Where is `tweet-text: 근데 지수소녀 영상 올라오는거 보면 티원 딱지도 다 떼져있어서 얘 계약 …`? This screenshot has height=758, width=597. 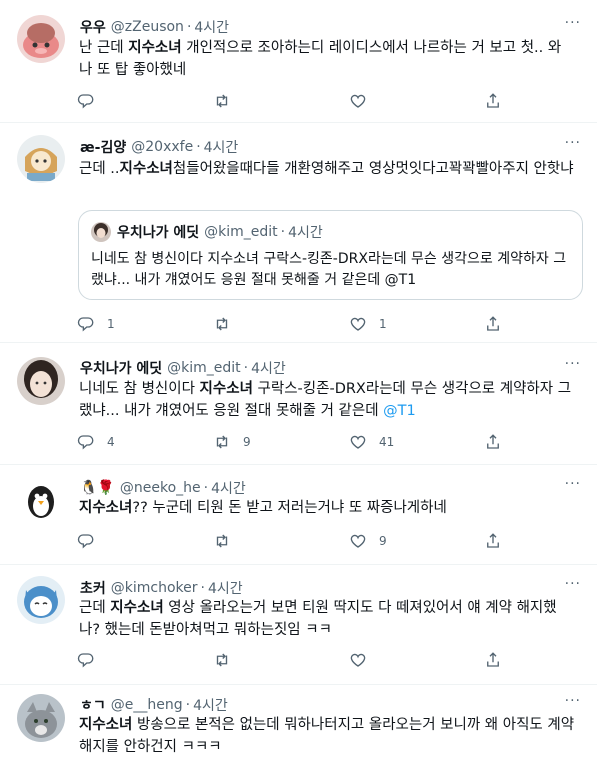
tweet-text: 근데 지수소녀 영상 올라오는거 보면 티원 딱지도 다 떼져있어서 얘 계약 … is located at coordinates (327, 619).